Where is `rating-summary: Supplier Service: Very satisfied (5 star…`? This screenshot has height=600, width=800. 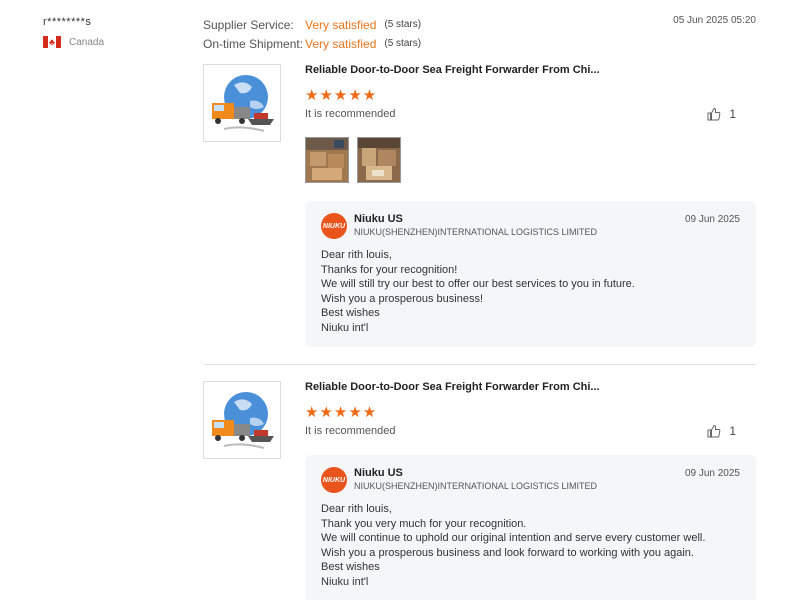
rating-summary: Supplier Service: Very satisfied (5 star… is located at coordinates (312, 34).